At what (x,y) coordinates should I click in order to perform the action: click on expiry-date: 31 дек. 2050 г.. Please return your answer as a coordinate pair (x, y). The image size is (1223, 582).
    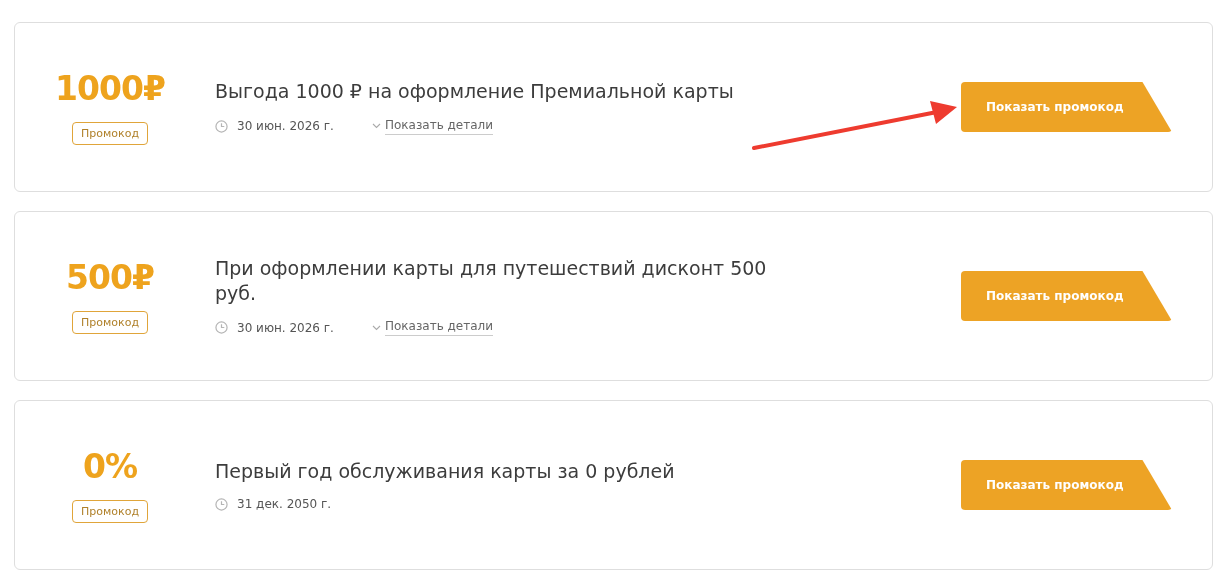
    Looking at the image, I should click on (284, 504).